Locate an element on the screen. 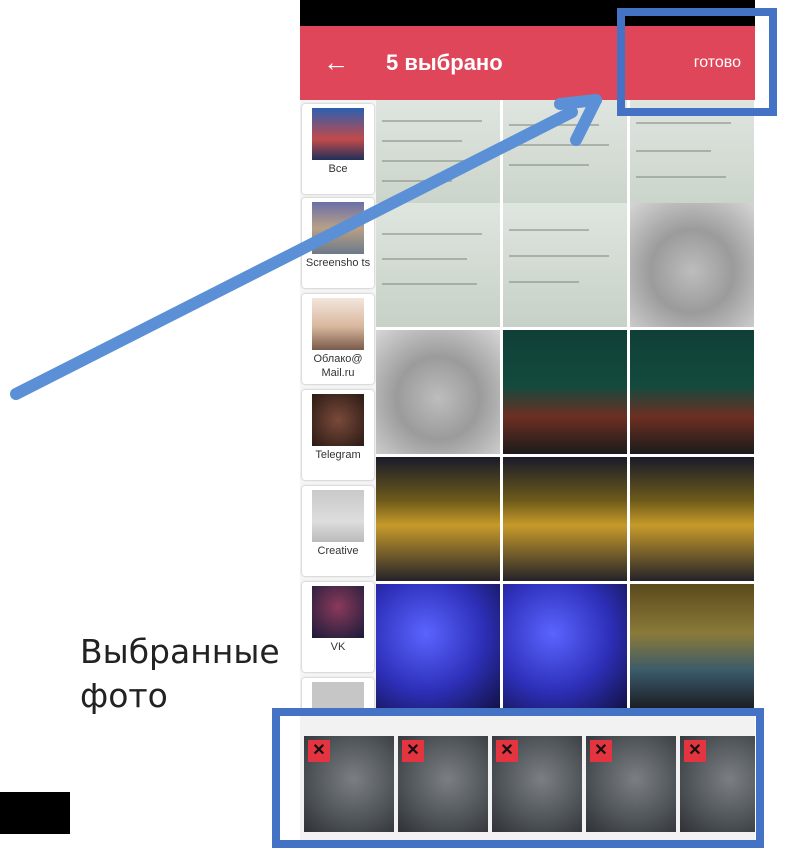 The image size is (785, 850). black-block is located at coordinates (35, 813).